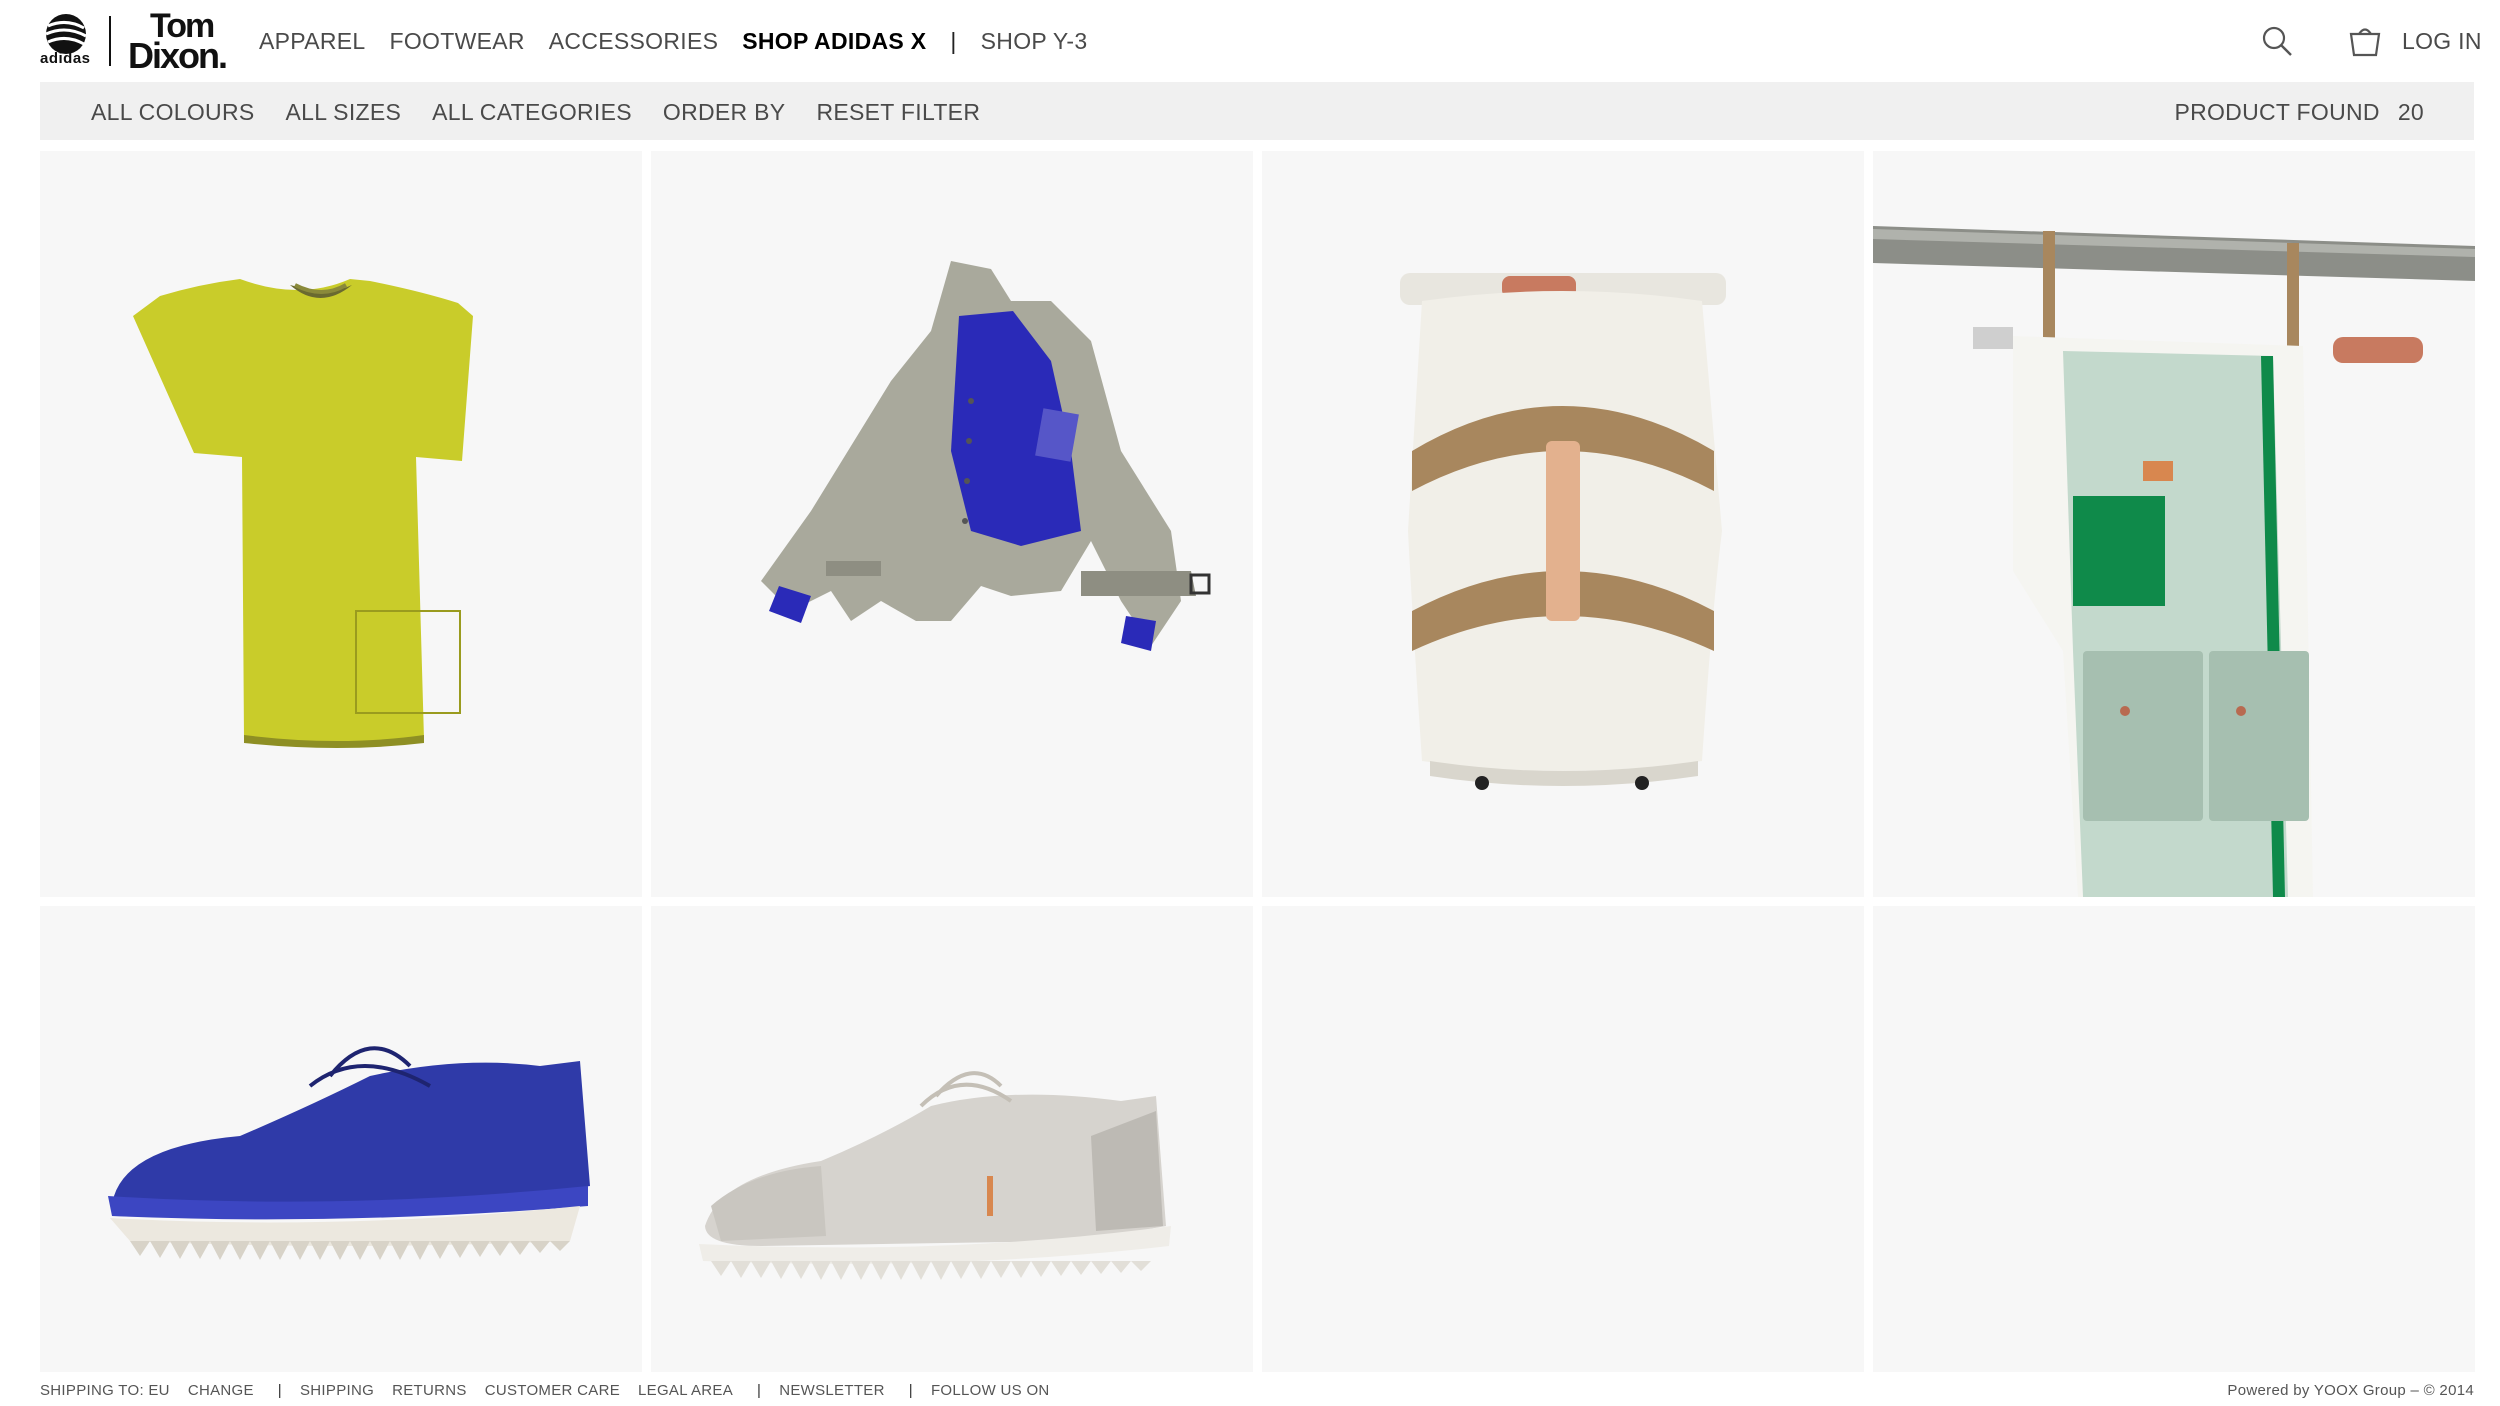 The height and width of the screenshot is (1406, 2500). Describe the element at coordinates (2350, 1390) in the screenshot. I see `footer-powered-by: Powered by YOOX Group – © 2014` at that location.